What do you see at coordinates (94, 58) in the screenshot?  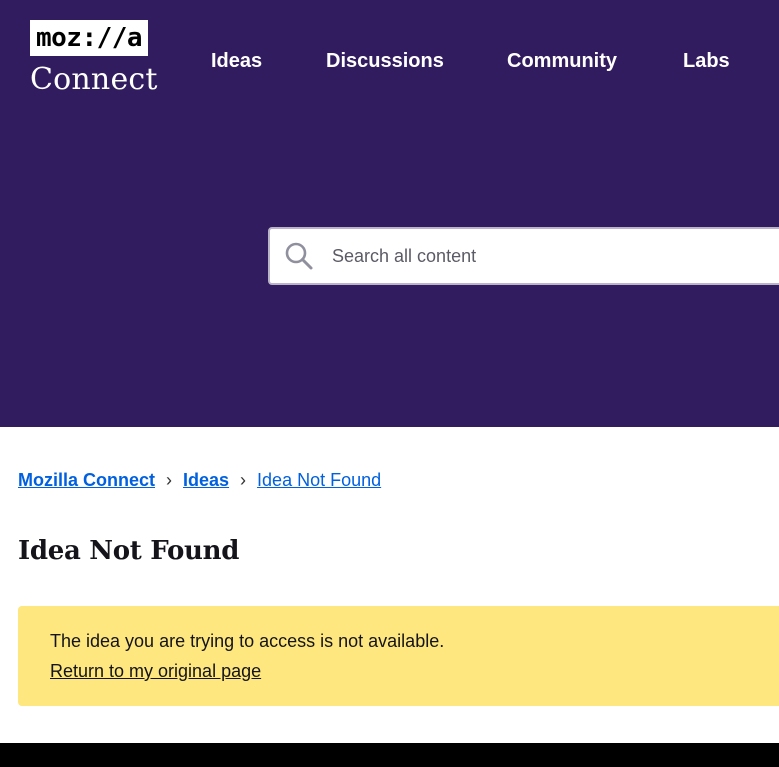 I see `mozilla-connect-logo: moz://a Connect` at bounding box center [94, 58].